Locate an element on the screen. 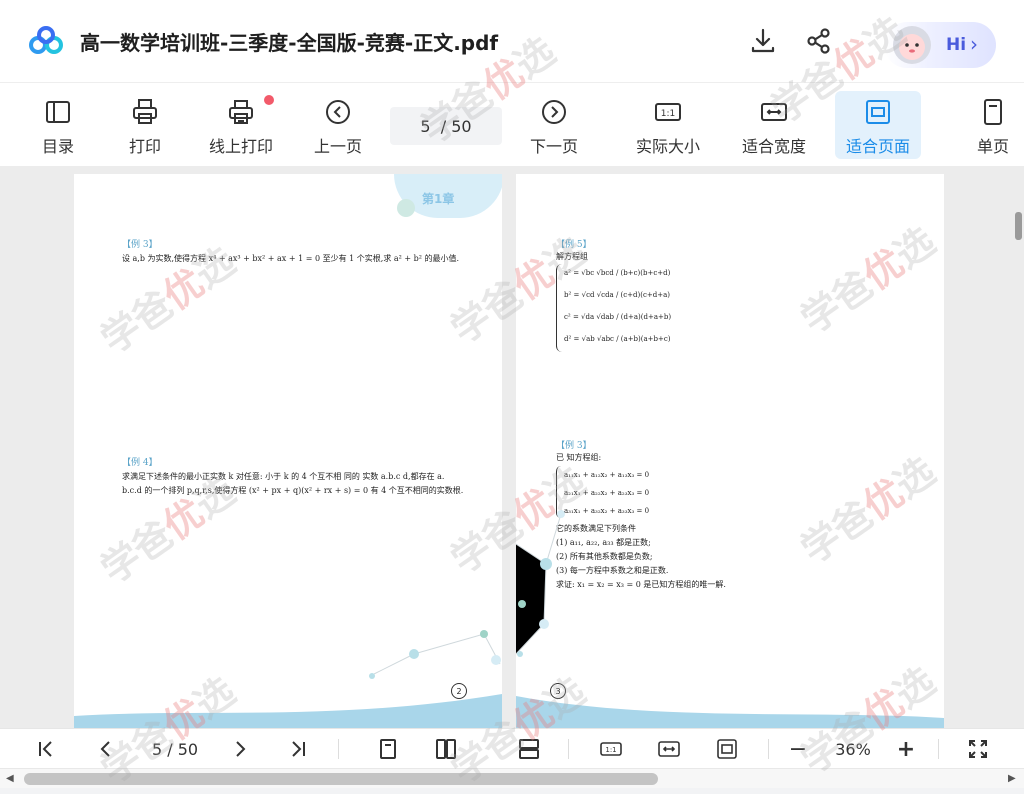 The width and height of the screenshot is (1024, 794). online-print-icon is located at coordinates (241, 112).